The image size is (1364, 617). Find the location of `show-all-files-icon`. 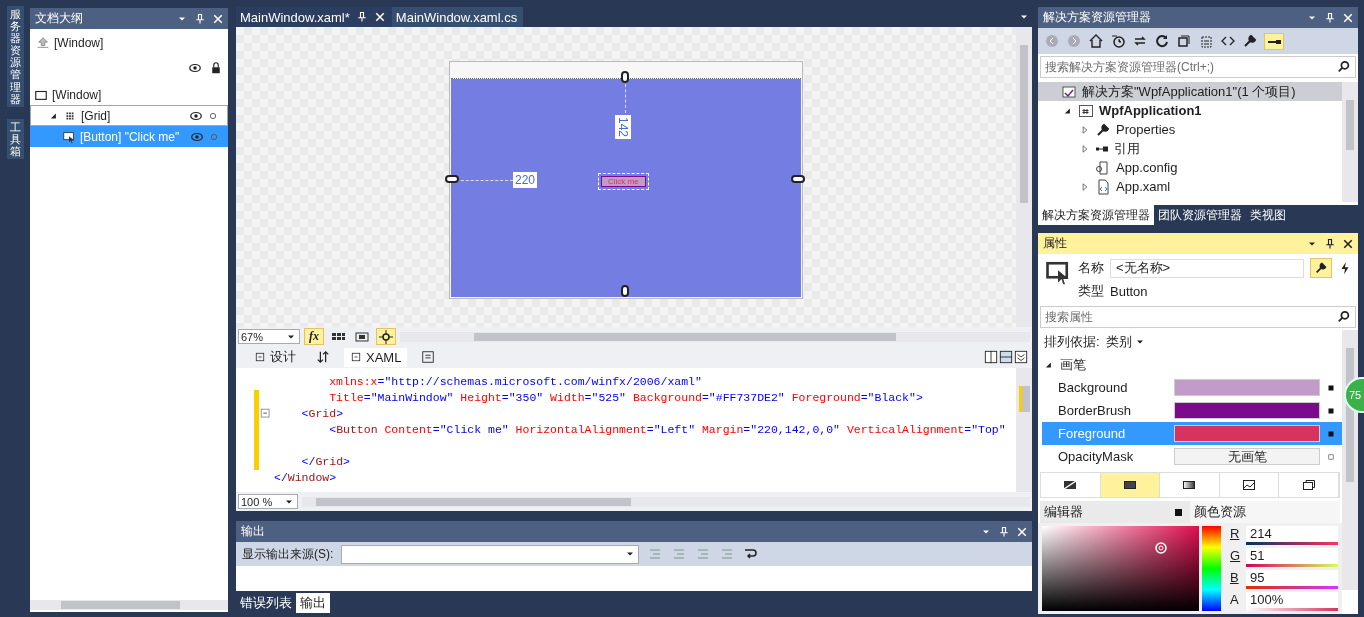

show-all-files-icon is located at coordinates (1206, 41).